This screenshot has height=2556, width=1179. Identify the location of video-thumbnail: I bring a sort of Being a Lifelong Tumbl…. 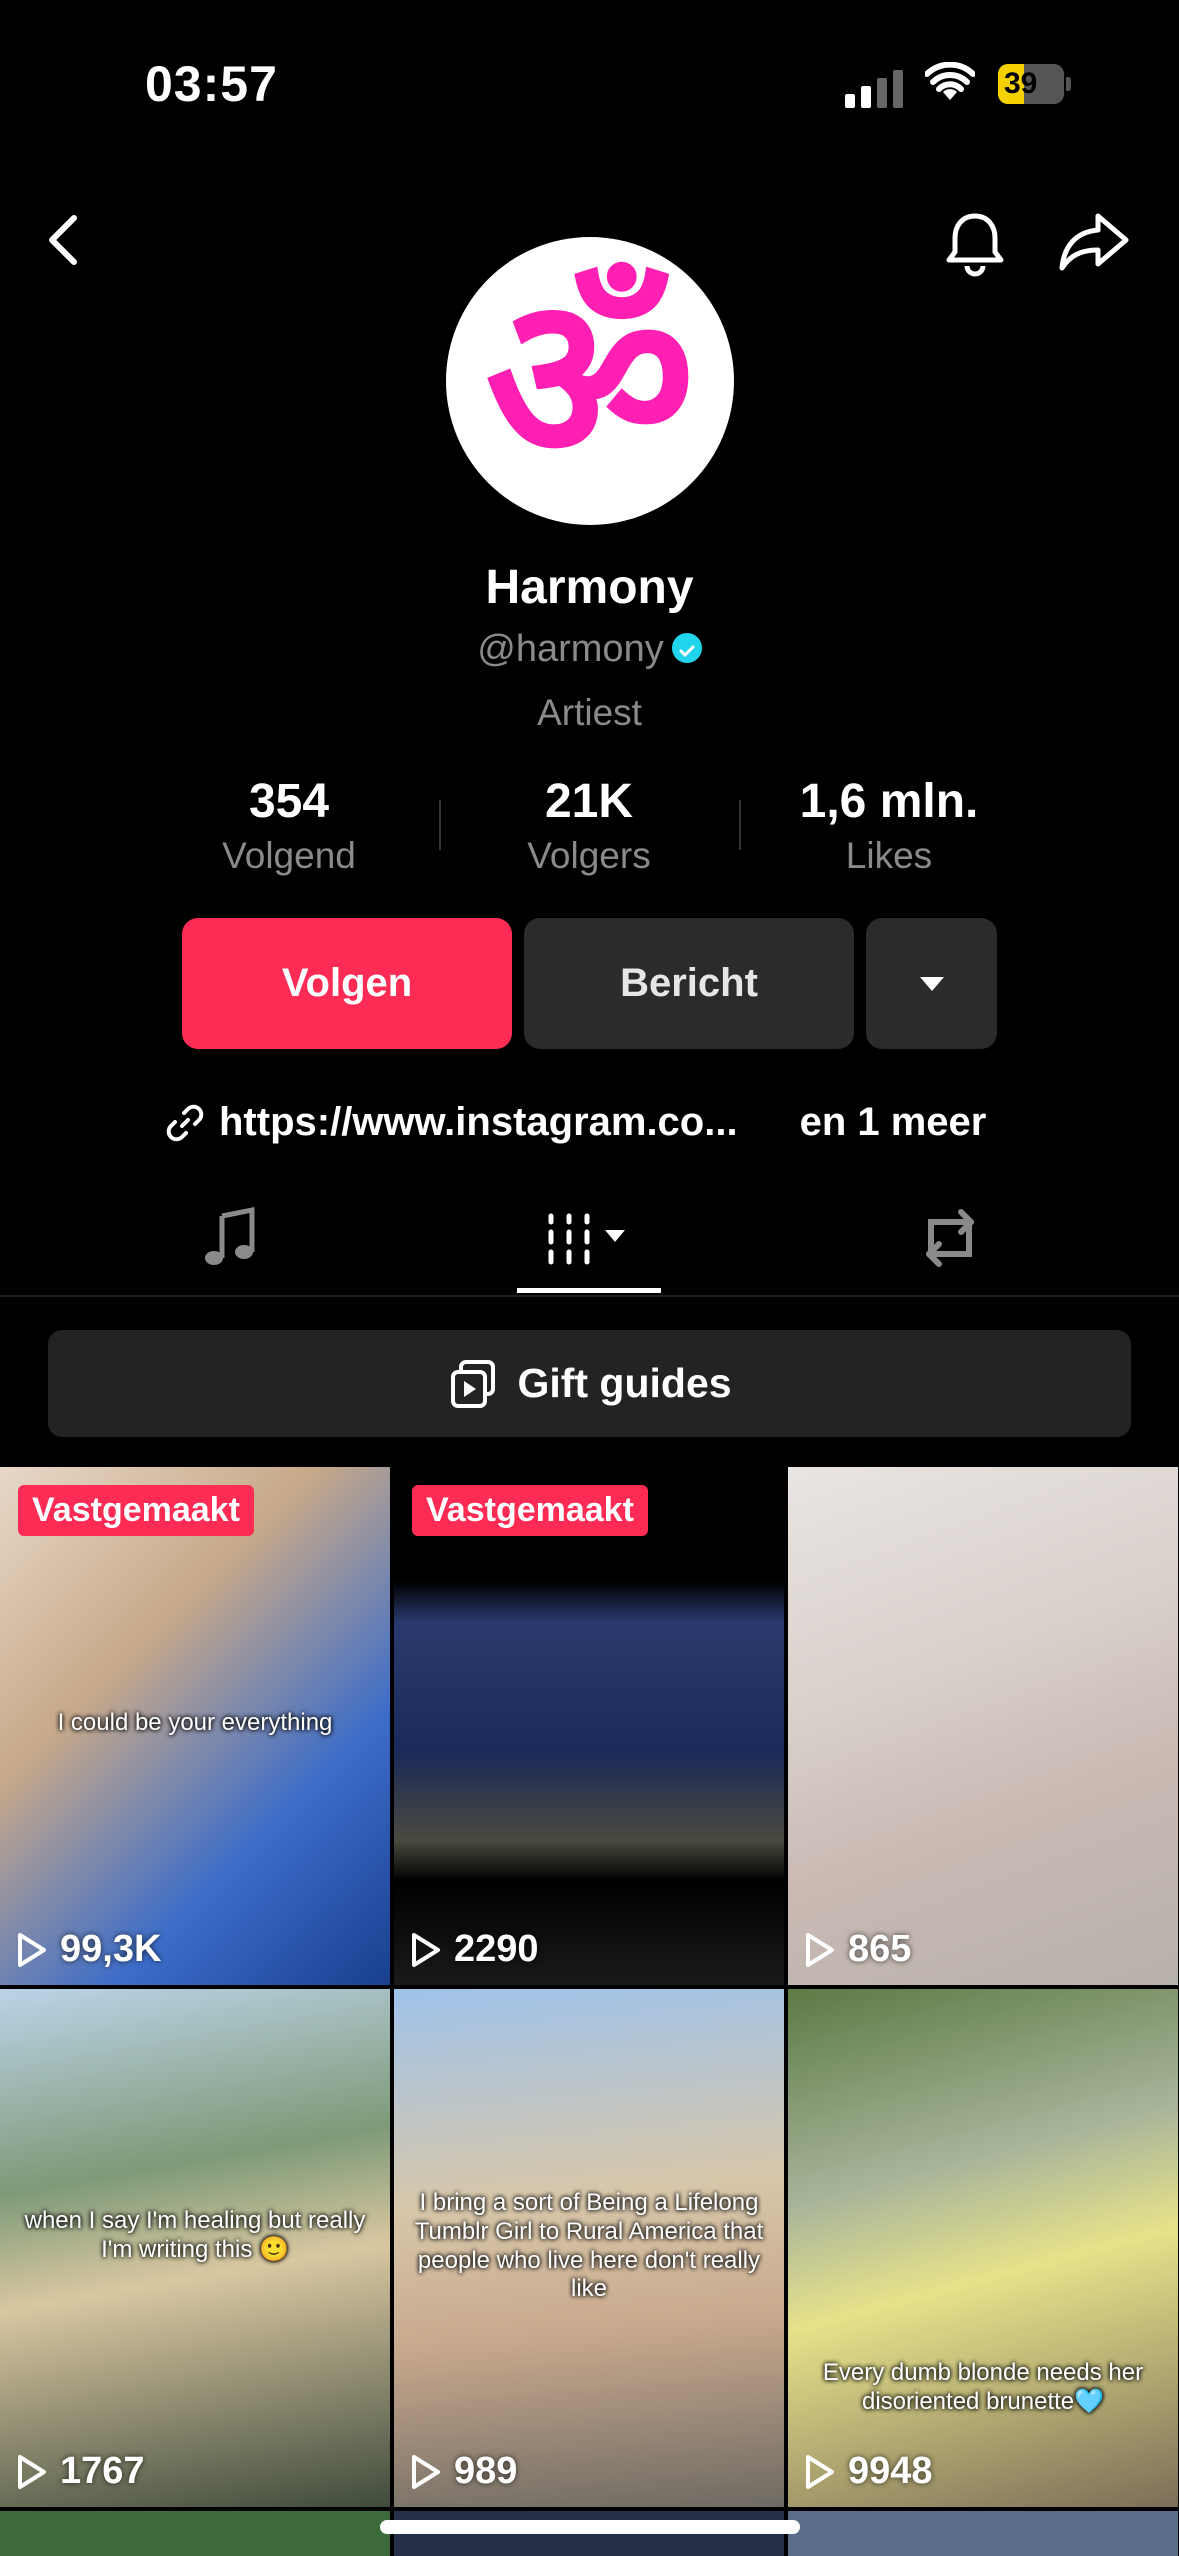
(589, 2248).